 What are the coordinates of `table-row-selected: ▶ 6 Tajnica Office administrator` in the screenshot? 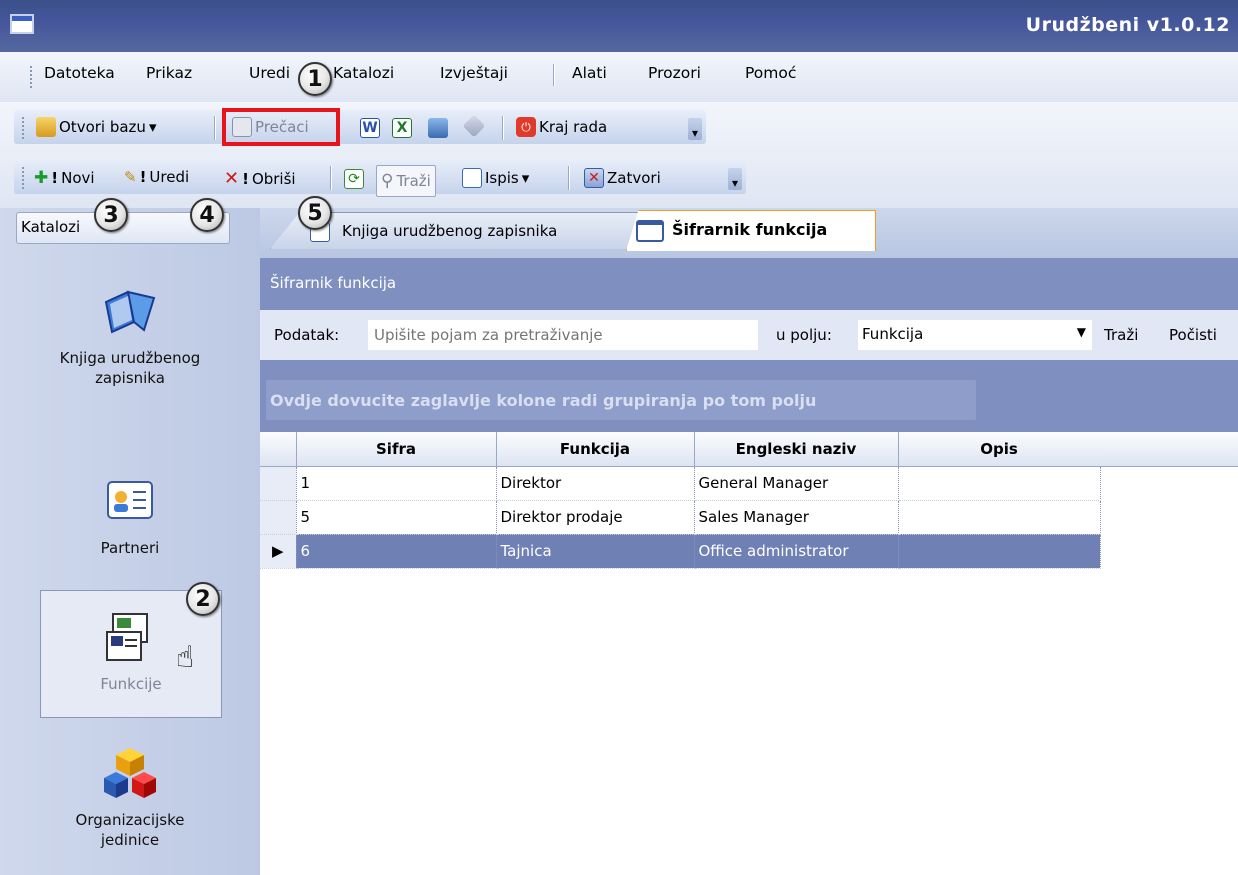 It's located at (680, 551).